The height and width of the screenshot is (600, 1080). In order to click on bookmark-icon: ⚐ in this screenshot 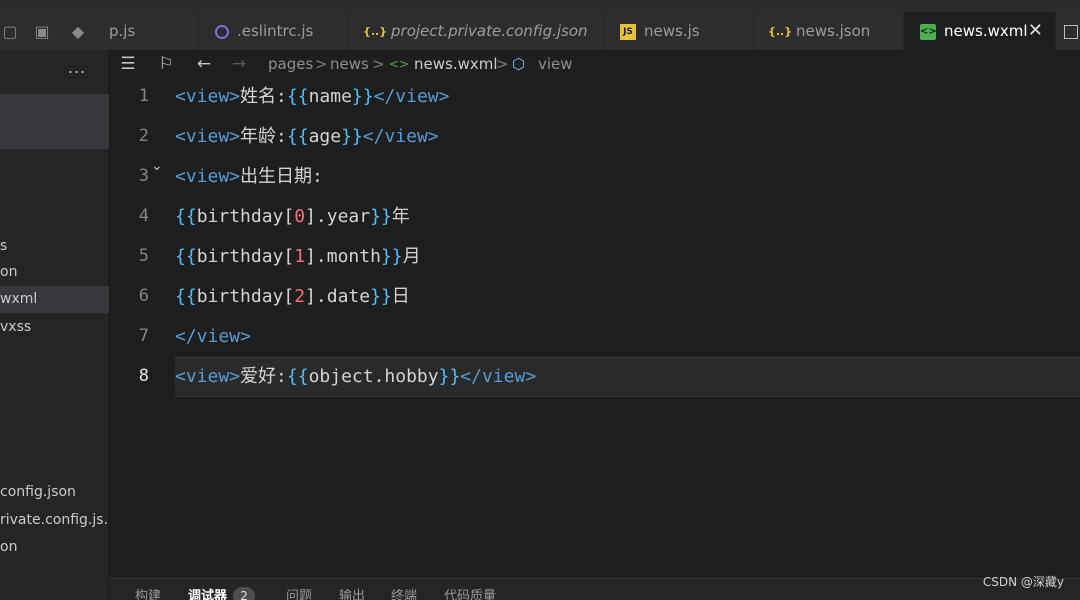, I will do `click(166, 64)`.